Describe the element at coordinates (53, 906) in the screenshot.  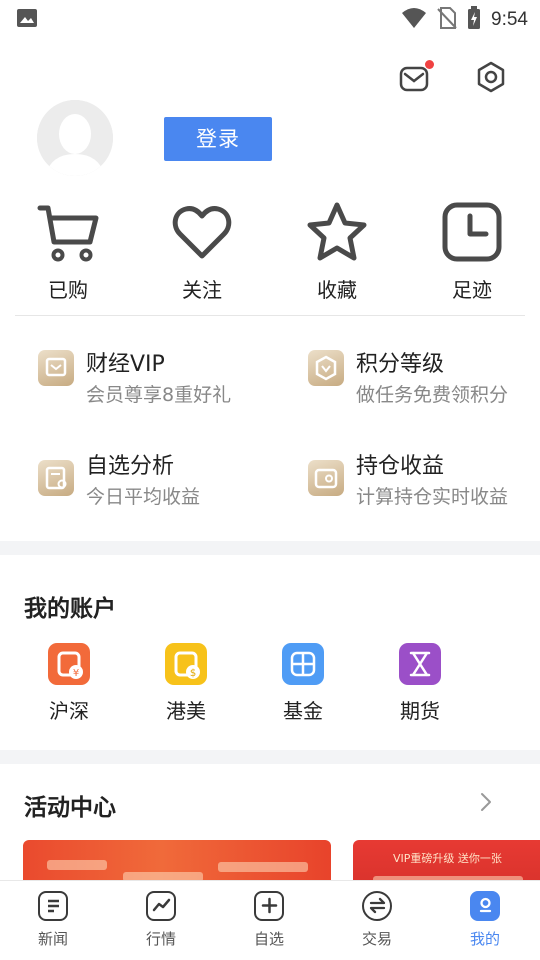
I see `news-icon` at that location.